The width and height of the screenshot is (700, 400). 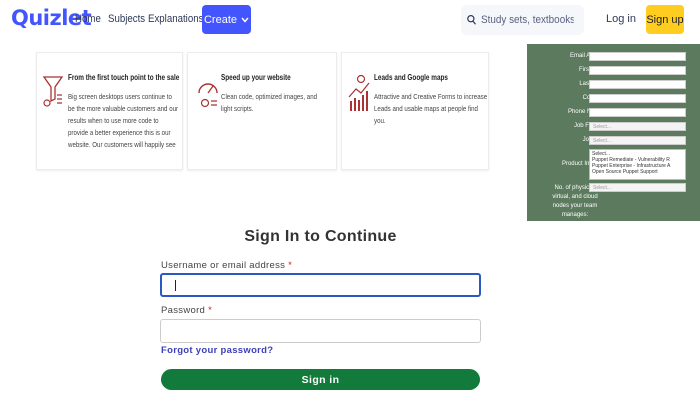 I want to click on card-title: Speed up your website, so click(x=256, y=77).